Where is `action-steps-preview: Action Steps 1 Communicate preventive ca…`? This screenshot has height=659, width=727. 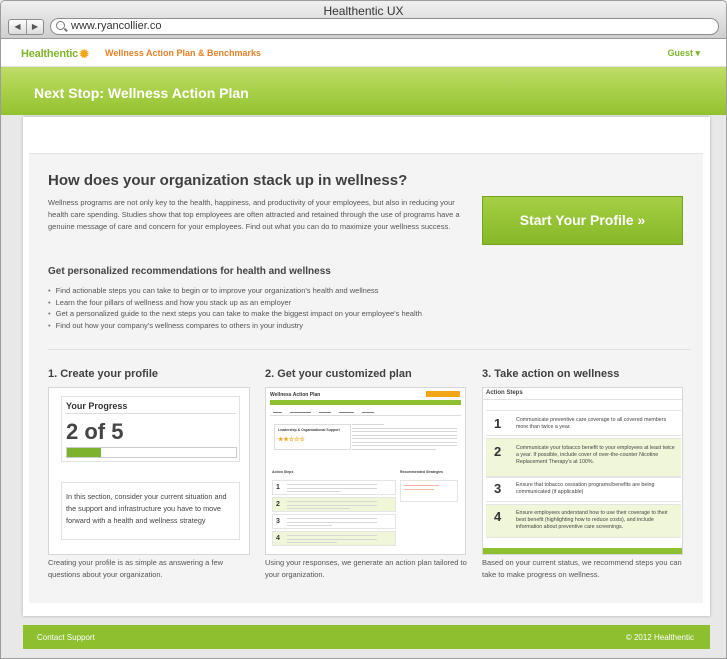 action-steps-preview: Action Steps 1 Communicate preventive ca… is located at coordinates (582, 471).